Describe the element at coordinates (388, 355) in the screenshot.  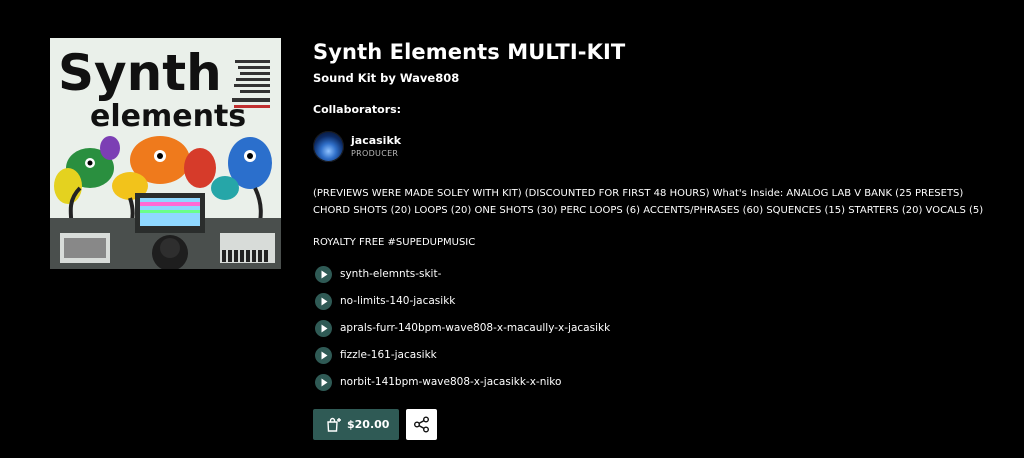
I see `track-title: fizzle-161-jacasikk` at that location.